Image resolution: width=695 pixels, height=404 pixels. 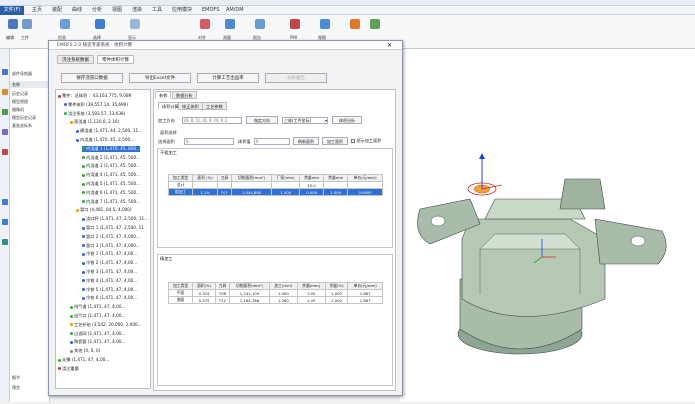 What do you see at coordinates (205, 178) in the screenshot?
I see `col-header: 面积 (%)` at bounding box center [205, 178].